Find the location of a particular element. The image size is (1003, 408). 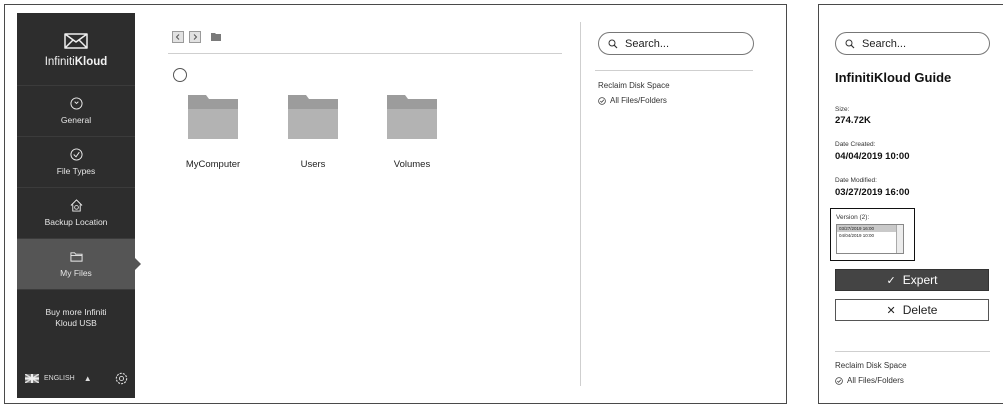

check-icon: ✓ is located at coordinates (891, 280).